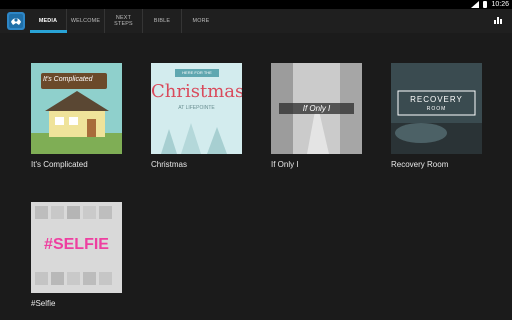 This screenshot has width=512, height=320. What do you see at coordinates (196, 91) in the screenshot?
I see `thumbnail-text: Christmas` at bounding box center [196, 91].